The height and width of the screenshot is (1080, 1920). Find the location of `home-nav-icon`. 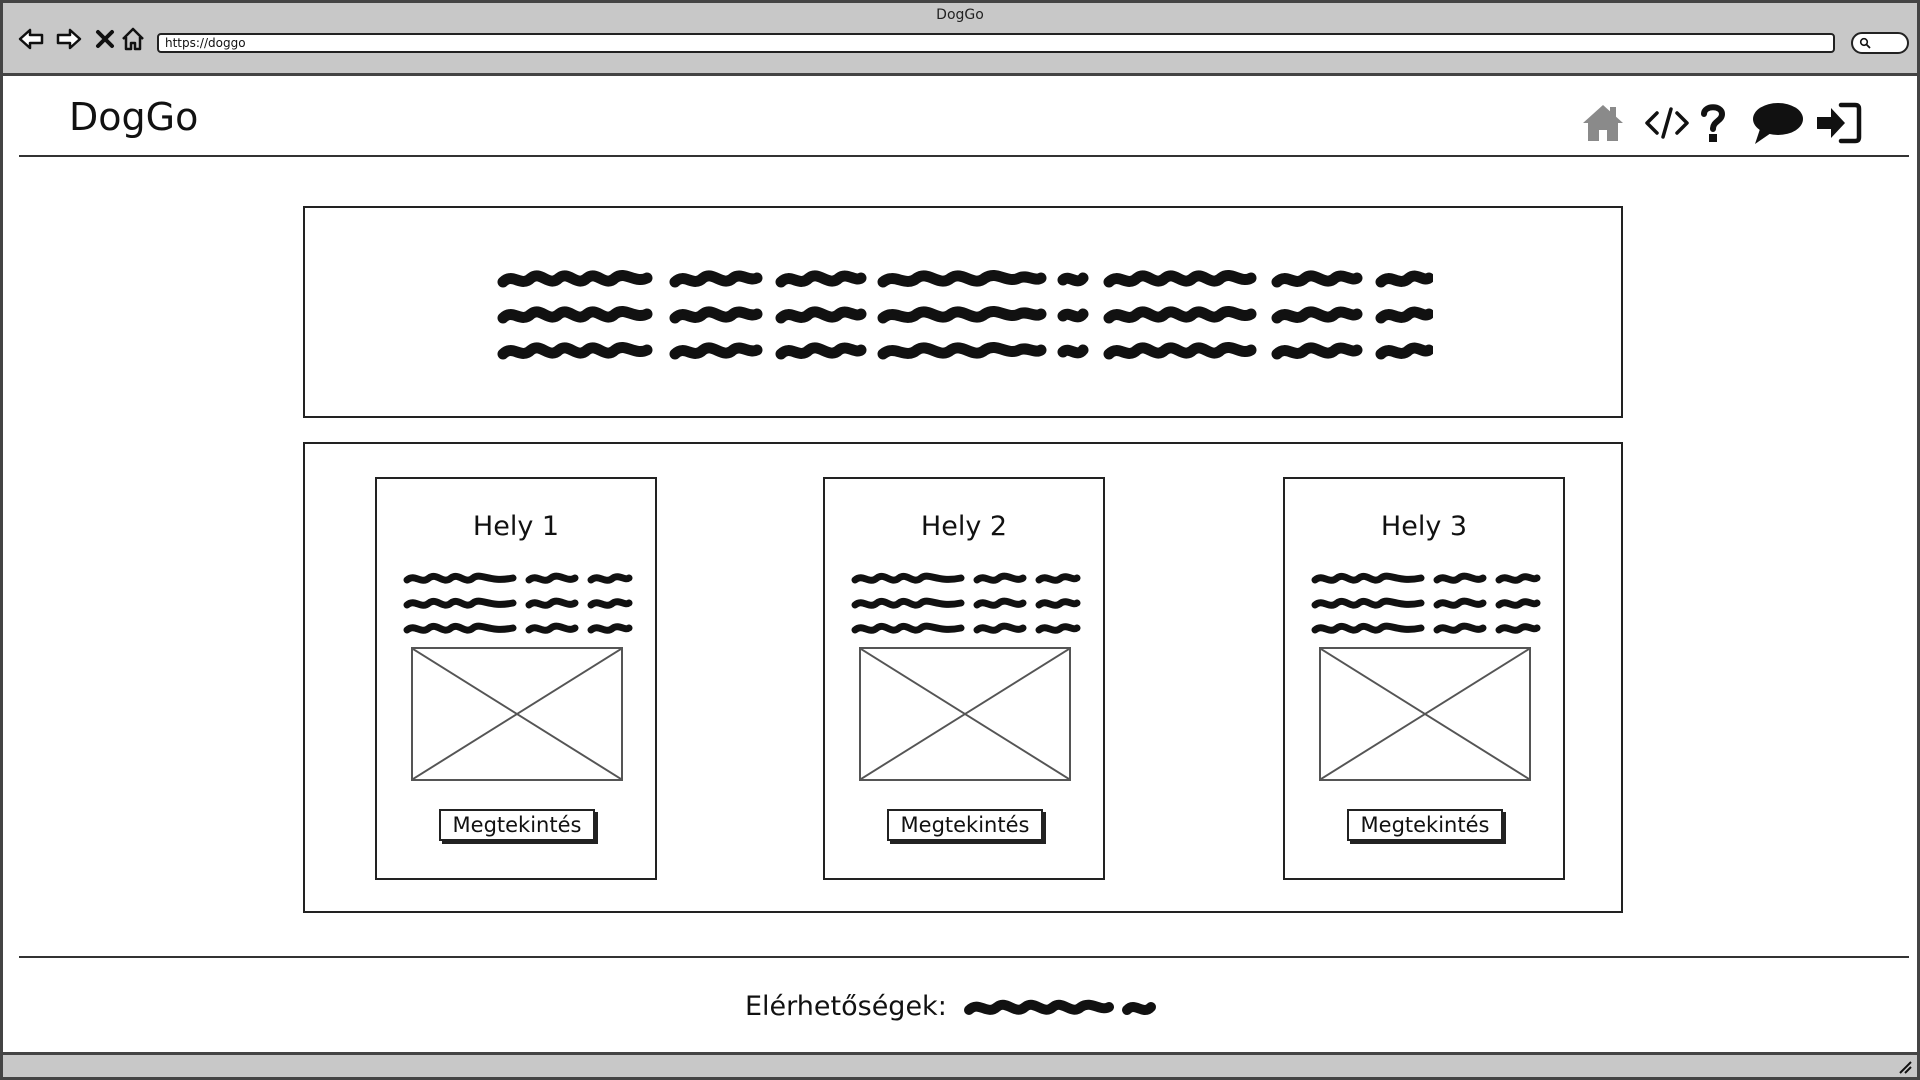

home-nav-icon is located at coordinates (133, 39).